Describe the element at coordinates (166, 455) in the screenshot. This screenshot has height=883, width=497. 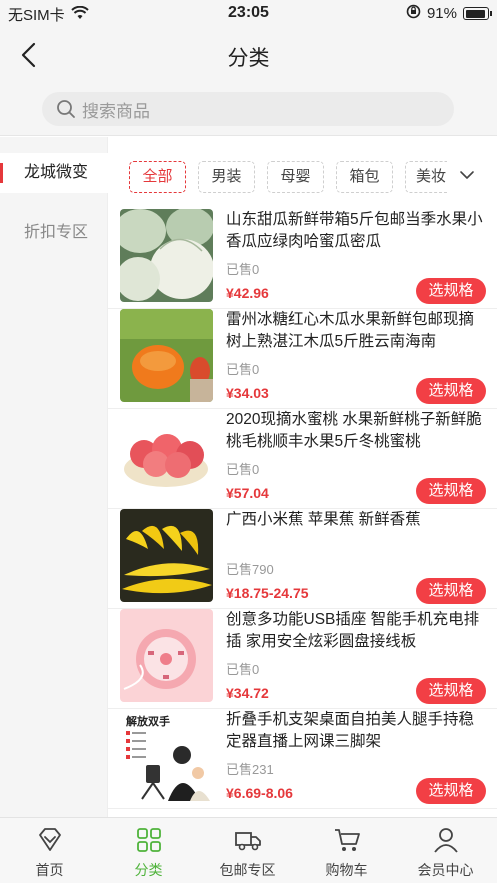
I see `product-image-peach` at that location.